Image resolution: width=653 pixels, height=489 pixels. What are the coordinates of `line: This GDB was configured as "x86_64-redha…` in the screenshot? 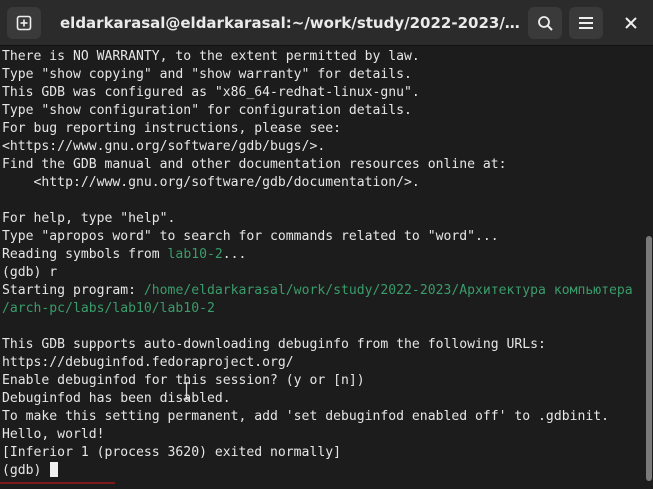 It's located at (211, 92).